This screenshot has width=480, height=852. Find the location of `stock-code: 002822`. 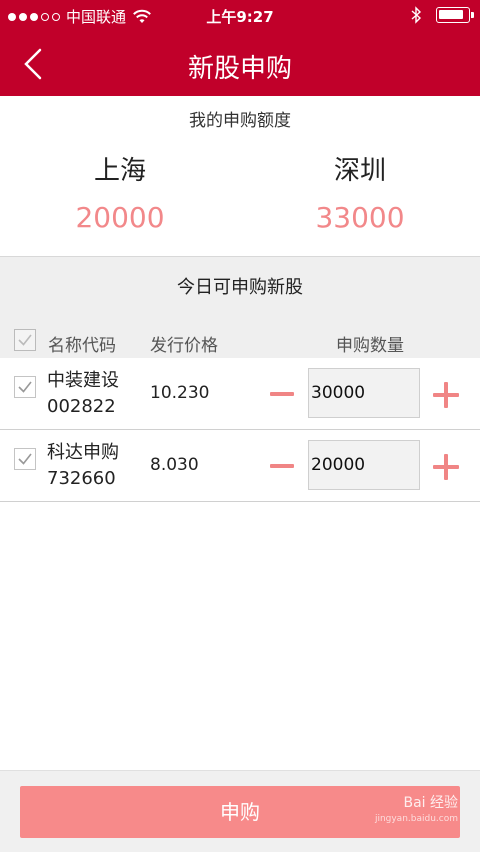

stock-code: 002822 is located at coordinates (81, 406).